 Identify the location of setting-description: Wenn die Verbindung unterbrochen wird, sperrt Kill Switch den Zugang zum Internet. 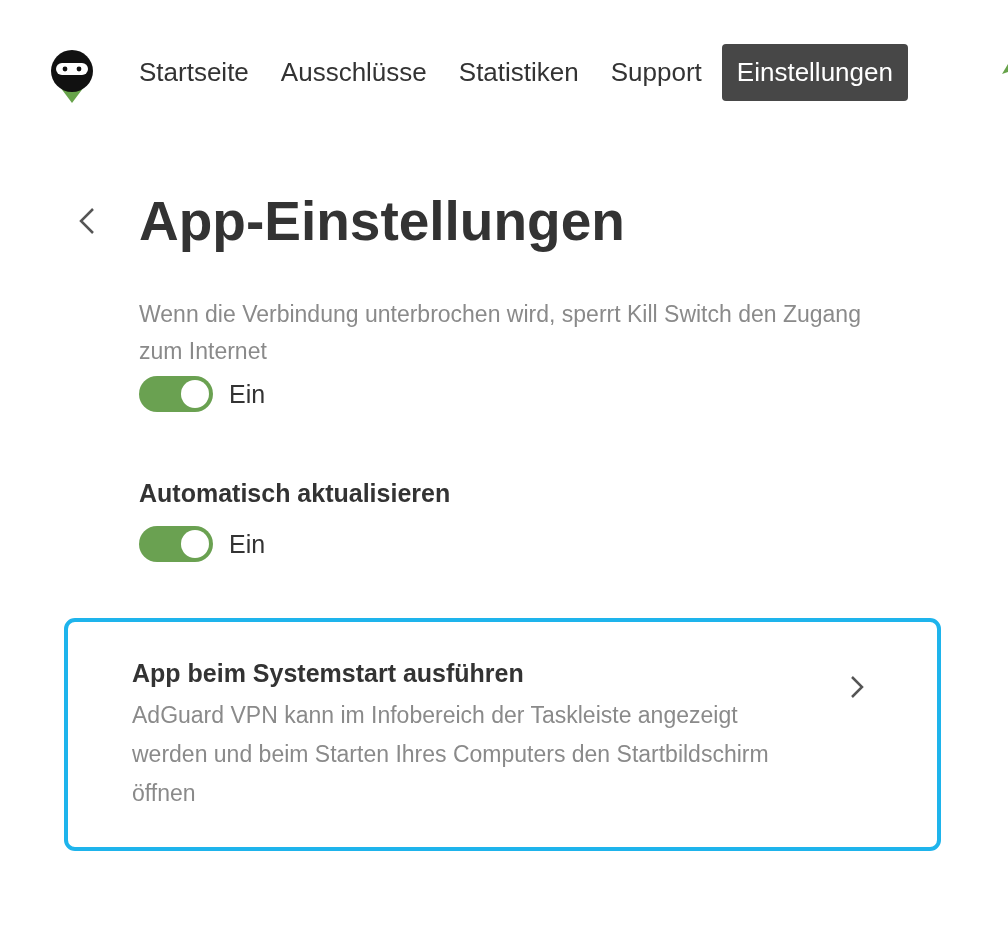
(500, 333).